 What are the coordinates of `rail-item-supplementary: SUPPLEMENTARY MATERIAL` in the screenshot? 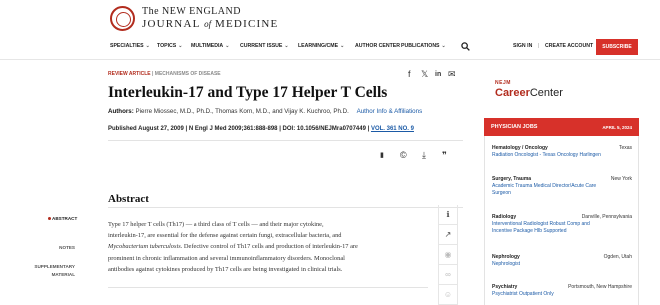 It's located at (50, 270).